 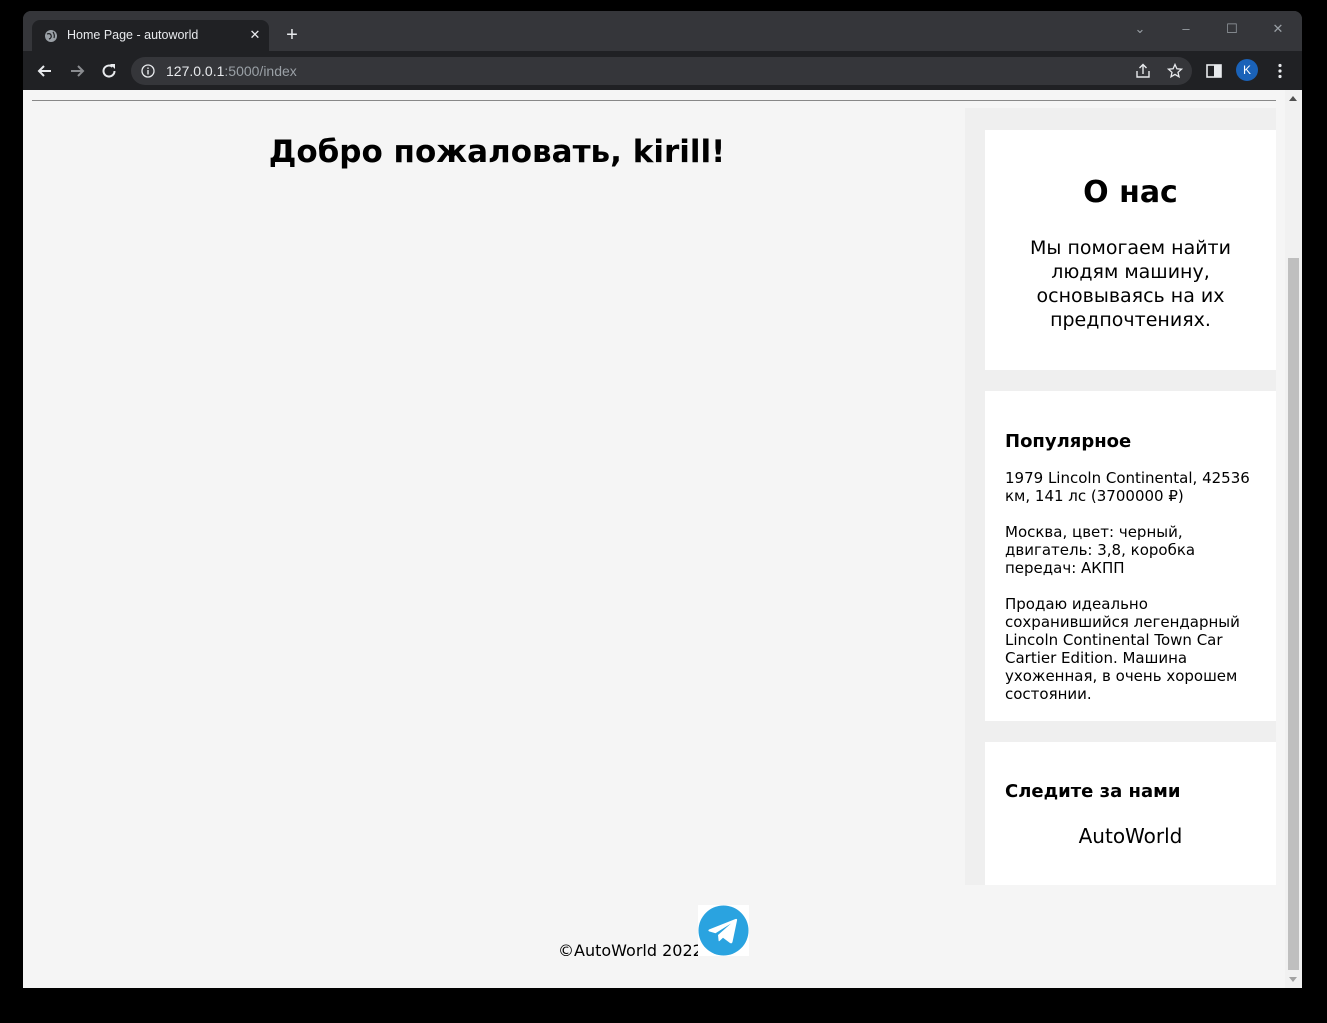 What do you see at coordinates (109, 71) in the screenshot?
I see `reload-icon` at bounding box center [109, 71].